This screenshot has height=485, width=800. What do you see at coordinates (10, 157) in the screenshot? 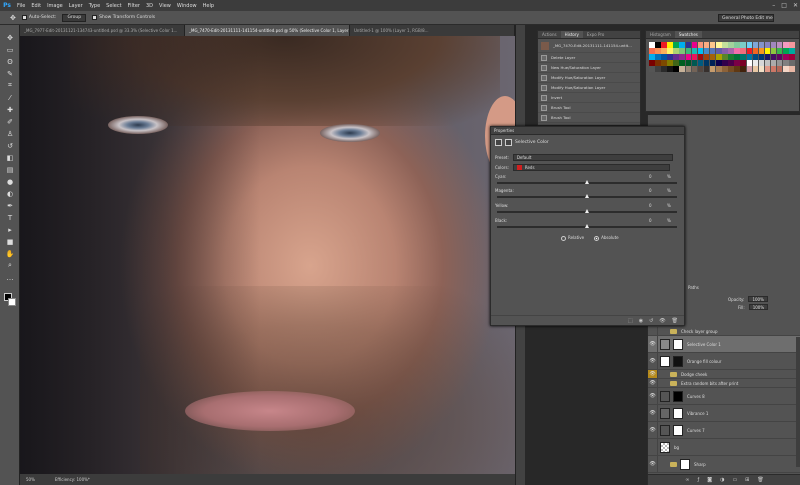
I see `eraser-icon: ◧` at bounding box center [10, 157].